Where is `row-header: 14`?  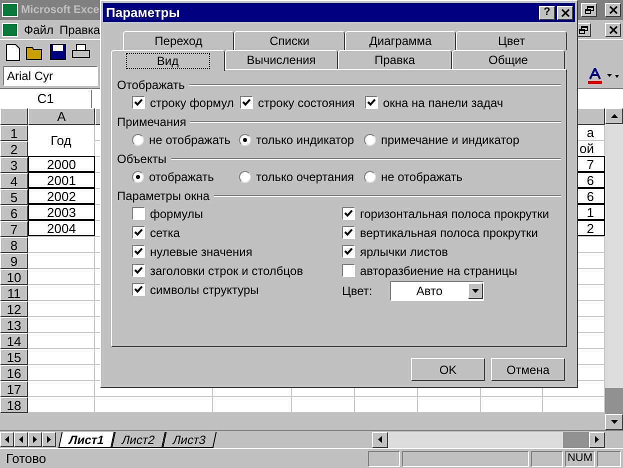 row-header: 14 is located at coordinates (14, 341).